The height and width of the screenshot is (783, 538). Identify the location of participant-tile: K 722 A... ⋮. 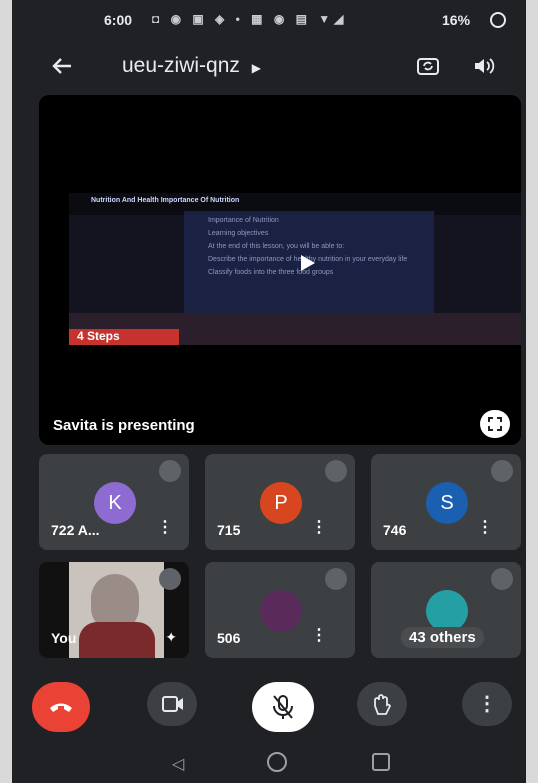
(114, 502).